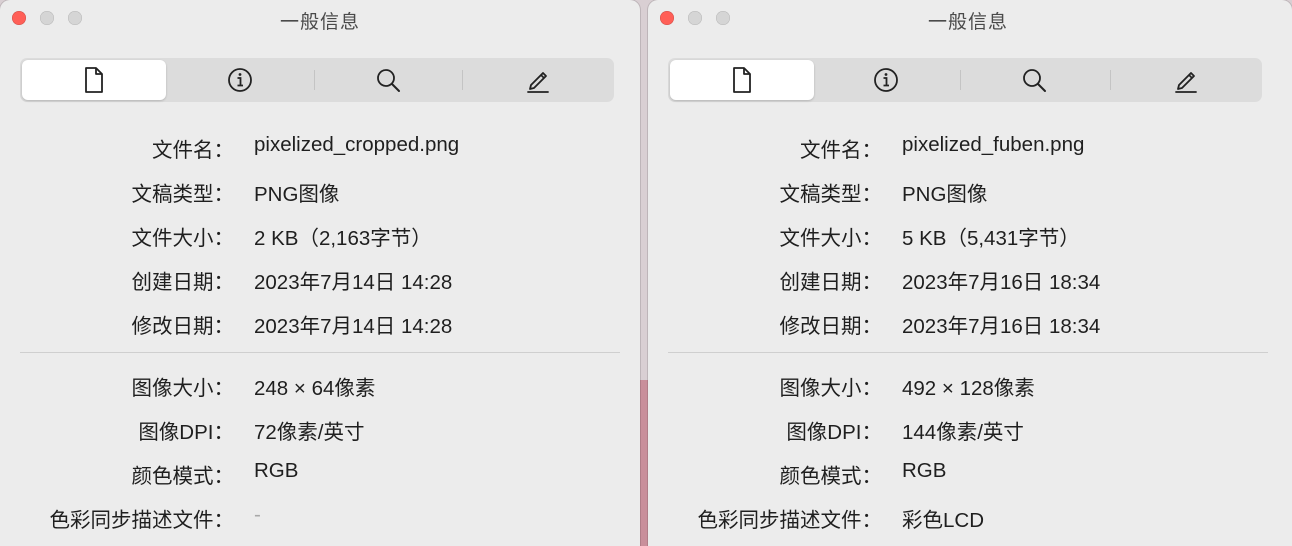 This screenshot has width=1292, height=546. I want to click on info-row-color-profile: 色彩同步描述文件： 彩色LCD, so click(970, 518).